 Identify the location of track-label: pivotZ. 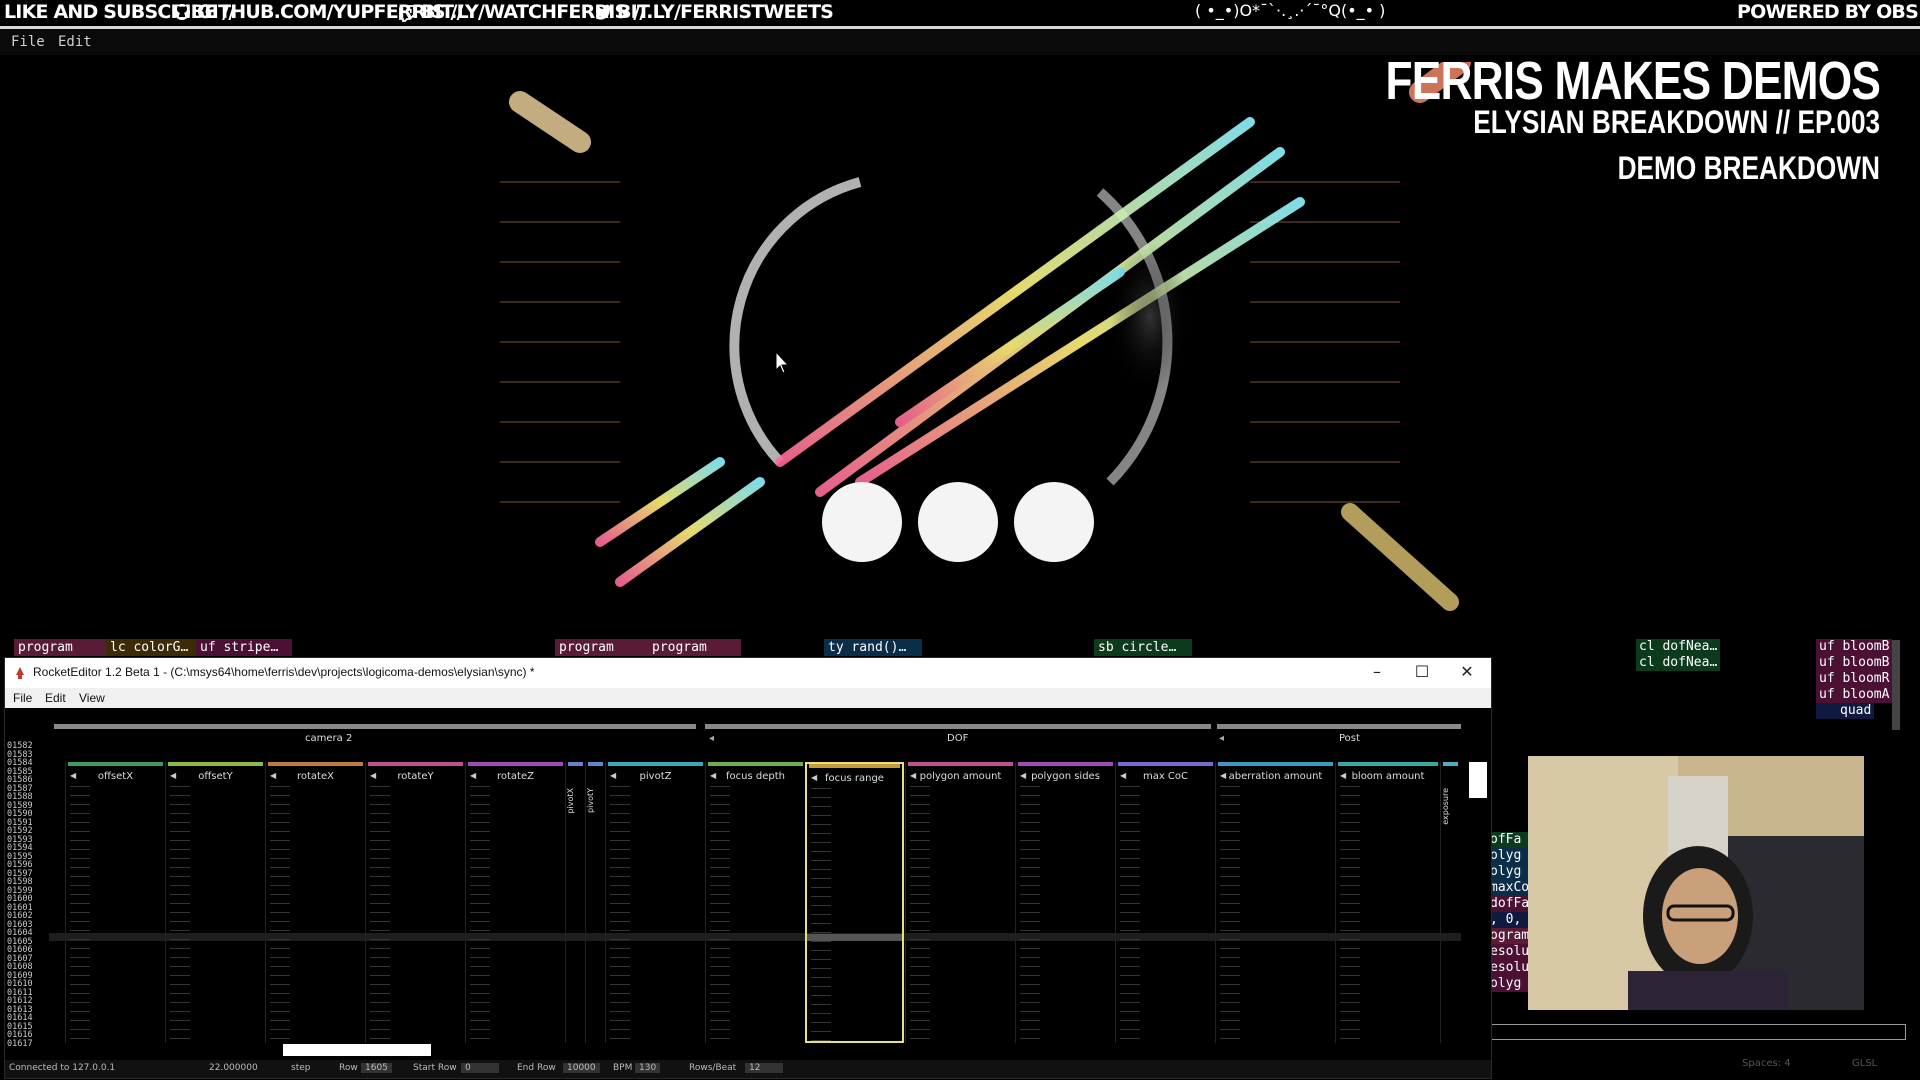
(655, 776).